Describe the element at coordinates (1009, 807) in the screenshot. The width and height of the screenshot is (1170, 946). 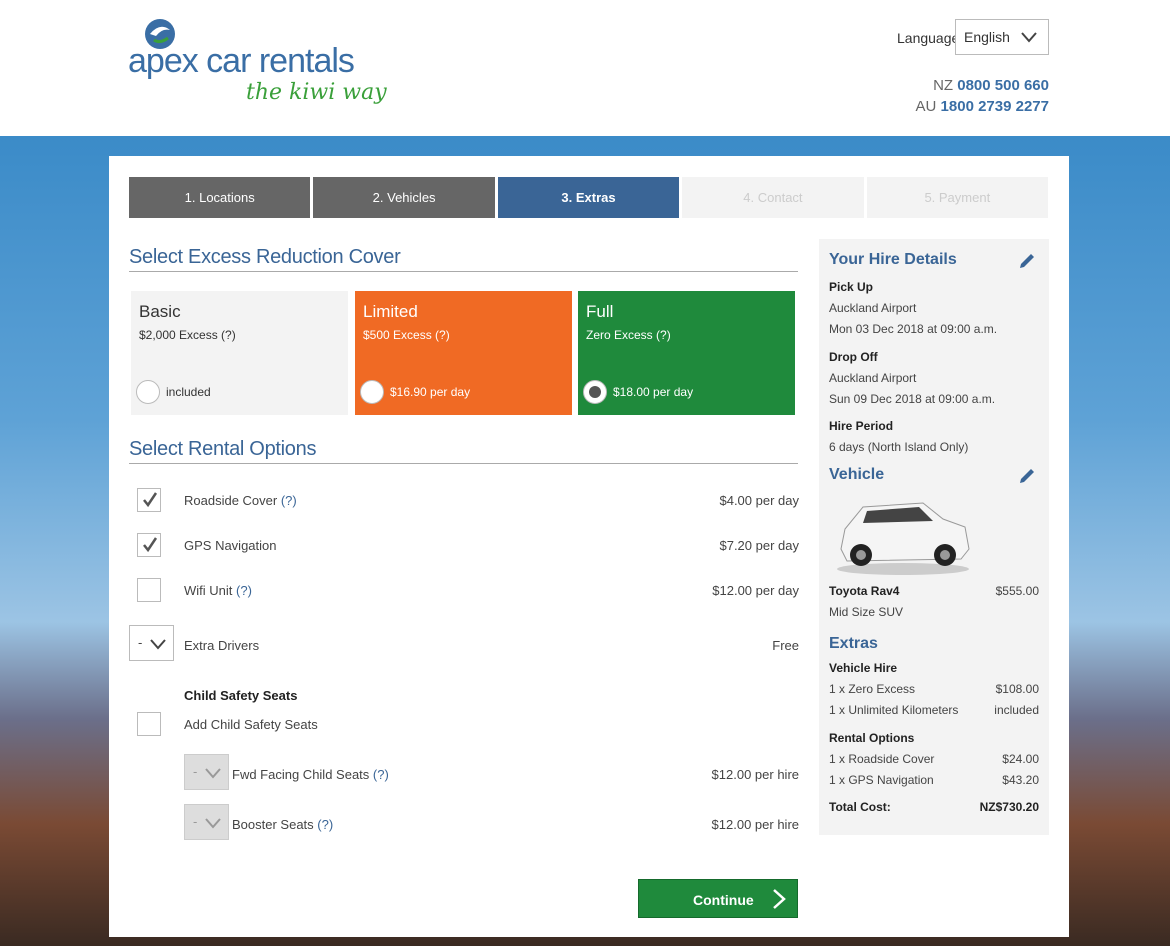
I see `total-value: NZ$730.20` at that location.